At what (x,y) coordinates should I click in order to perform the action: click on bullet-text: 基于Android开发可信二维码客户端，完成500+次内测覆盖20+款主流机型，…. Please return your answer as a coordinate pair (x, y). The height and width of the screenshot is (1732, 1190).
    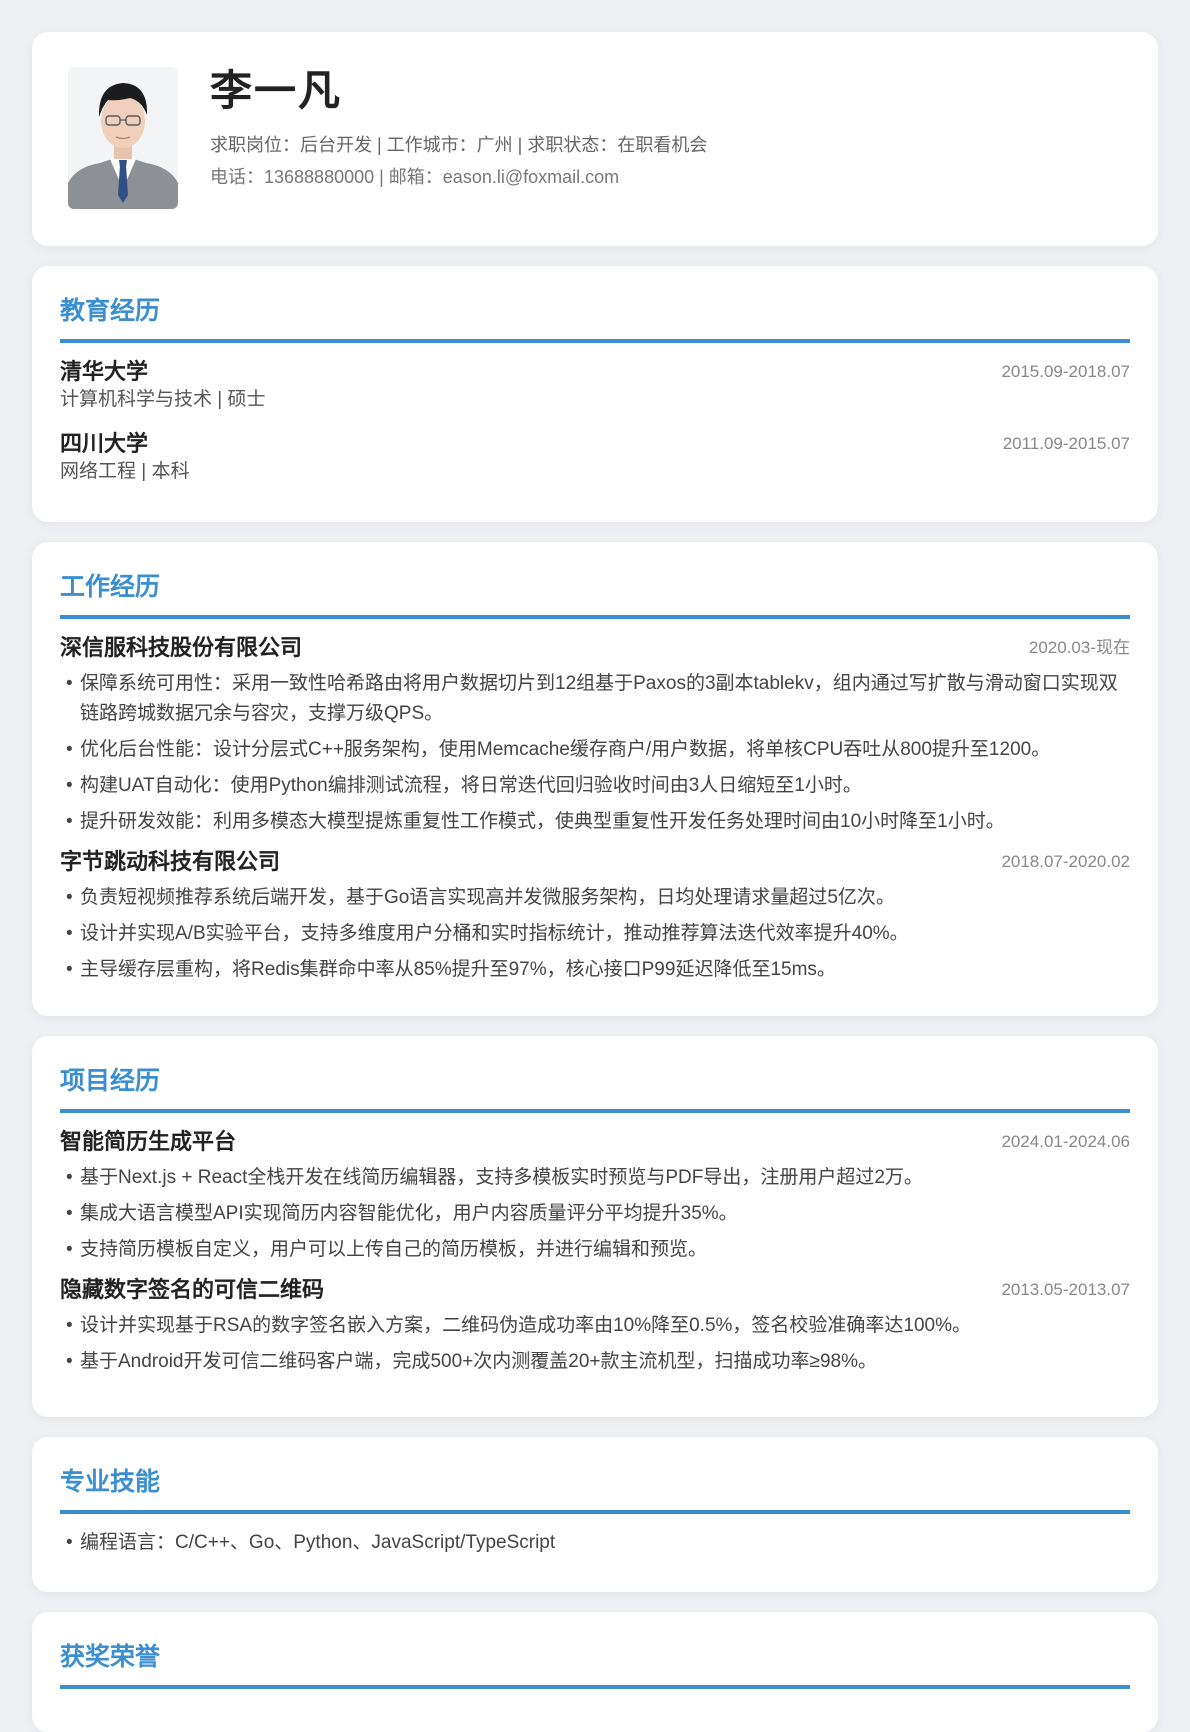
    Looking at the image, I should click on (478, 1361).